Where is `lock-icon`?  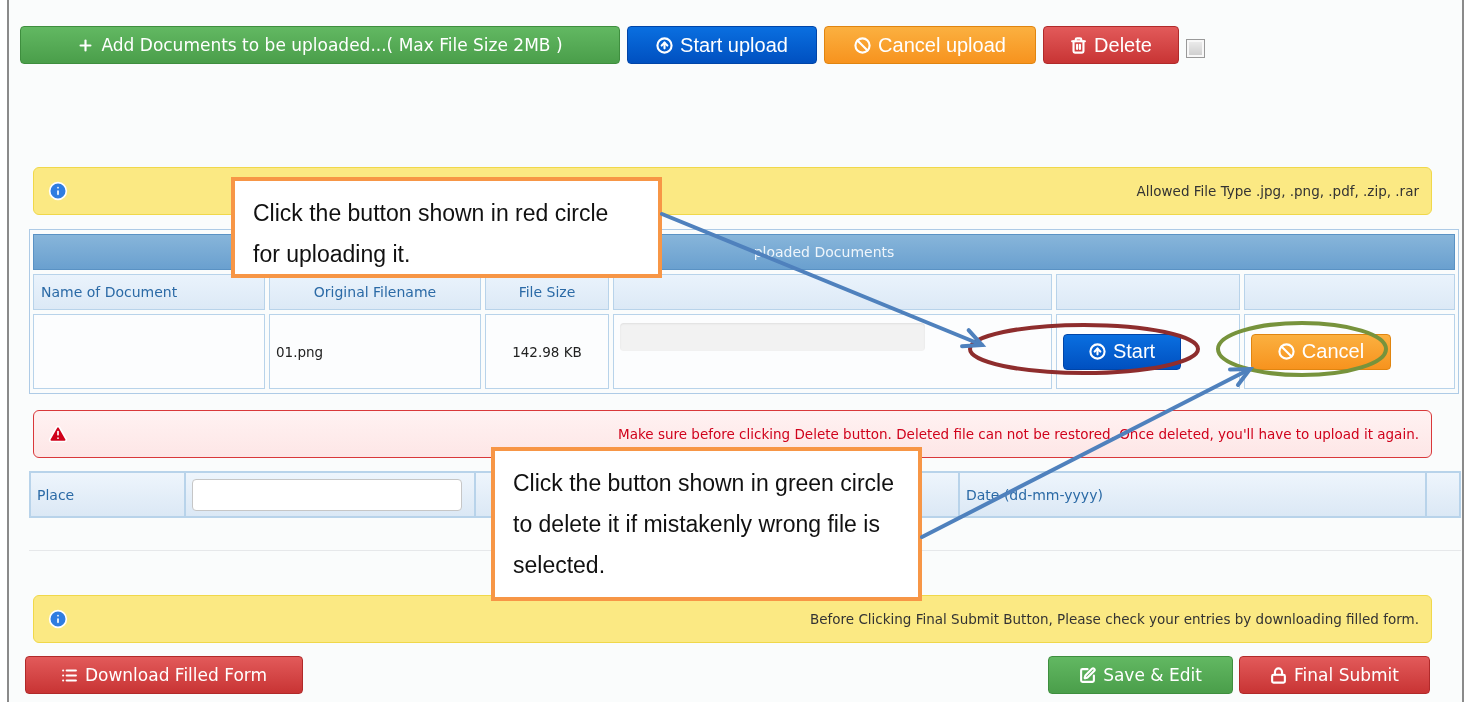 lock-icon is located at coordinates (1279, 675).